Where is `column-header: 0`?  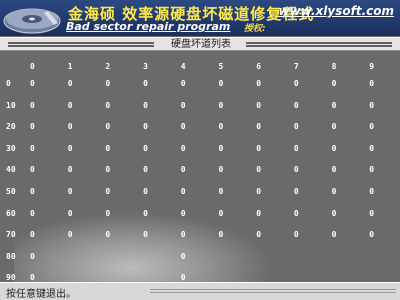
column-header: 0 is located at coordinates (32, 66).